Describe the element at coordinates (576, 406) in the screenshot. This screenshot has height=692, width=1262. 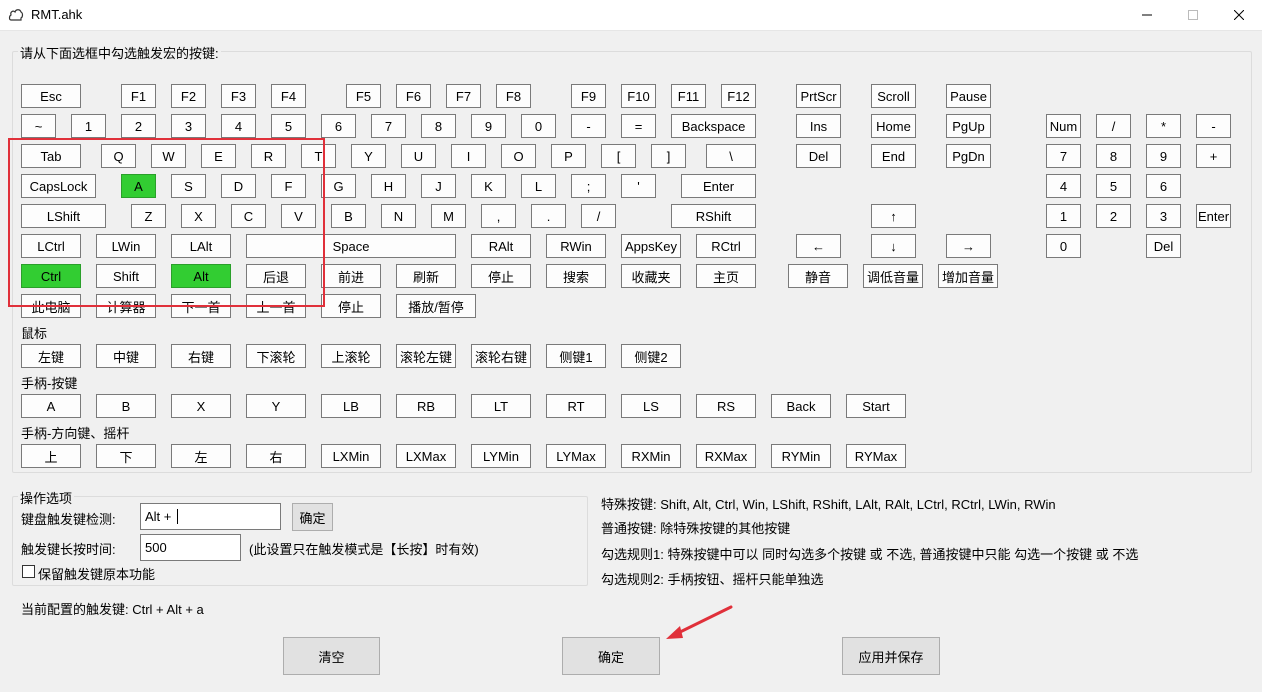
I see `gamepad-key-7: RT` at that location.